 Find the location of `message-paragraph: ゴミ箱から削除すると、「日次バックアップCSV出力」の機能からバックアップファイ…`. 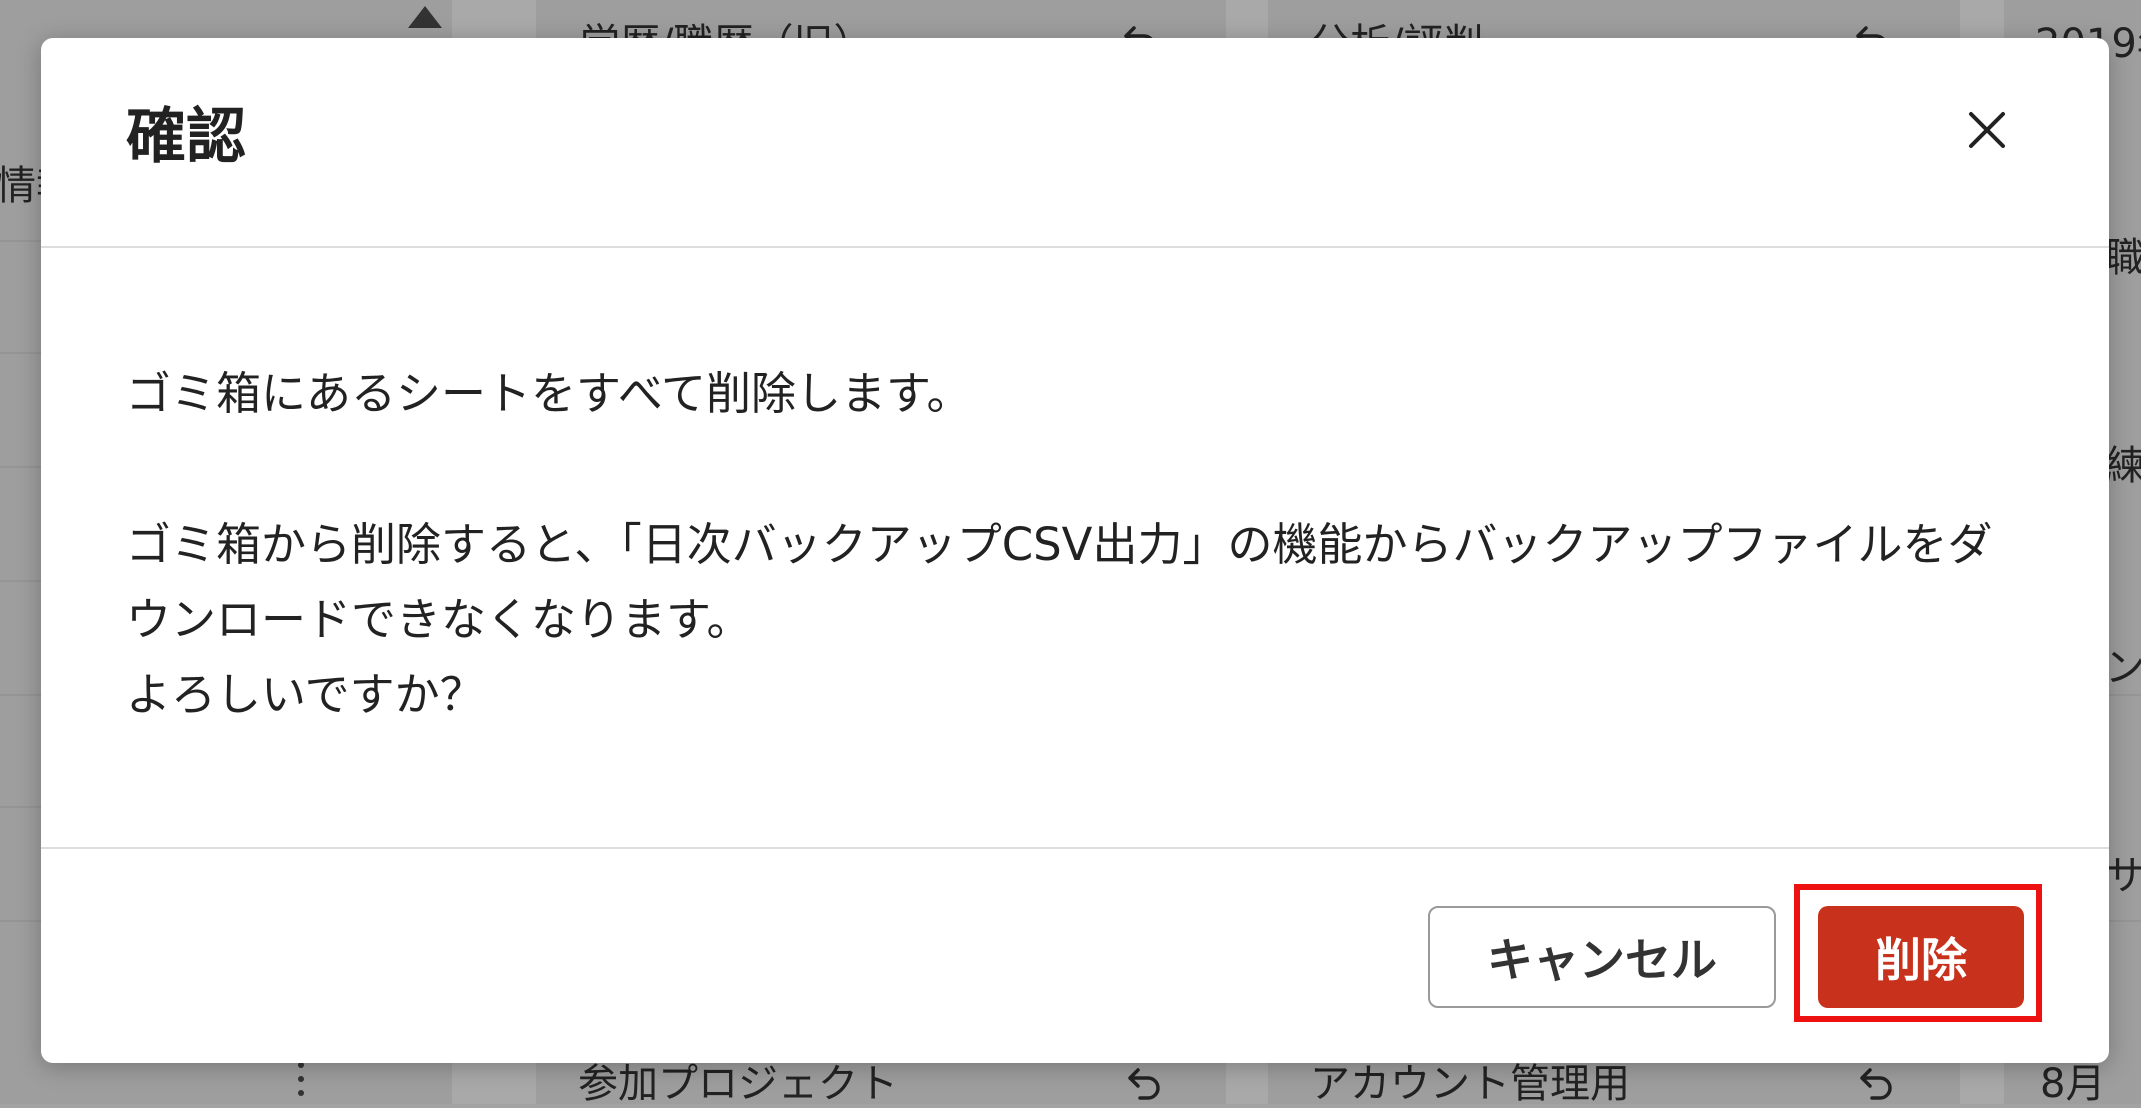

message-paragraph: ゴミ箱から削除すると、「日次バックアップCSV出力」の機能からバックアップファイ… is located at coordinates (1059, 582).